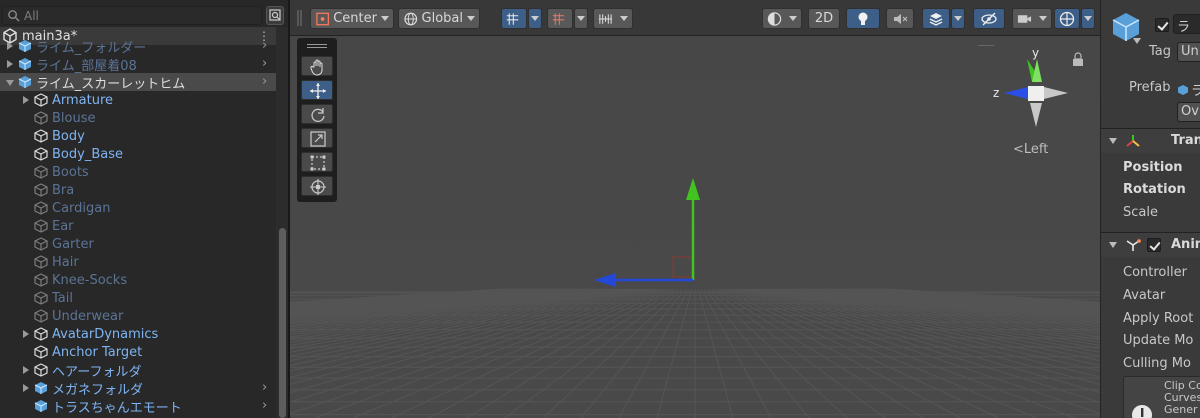  I want to click on search-filter-icon, so click(275, 15).